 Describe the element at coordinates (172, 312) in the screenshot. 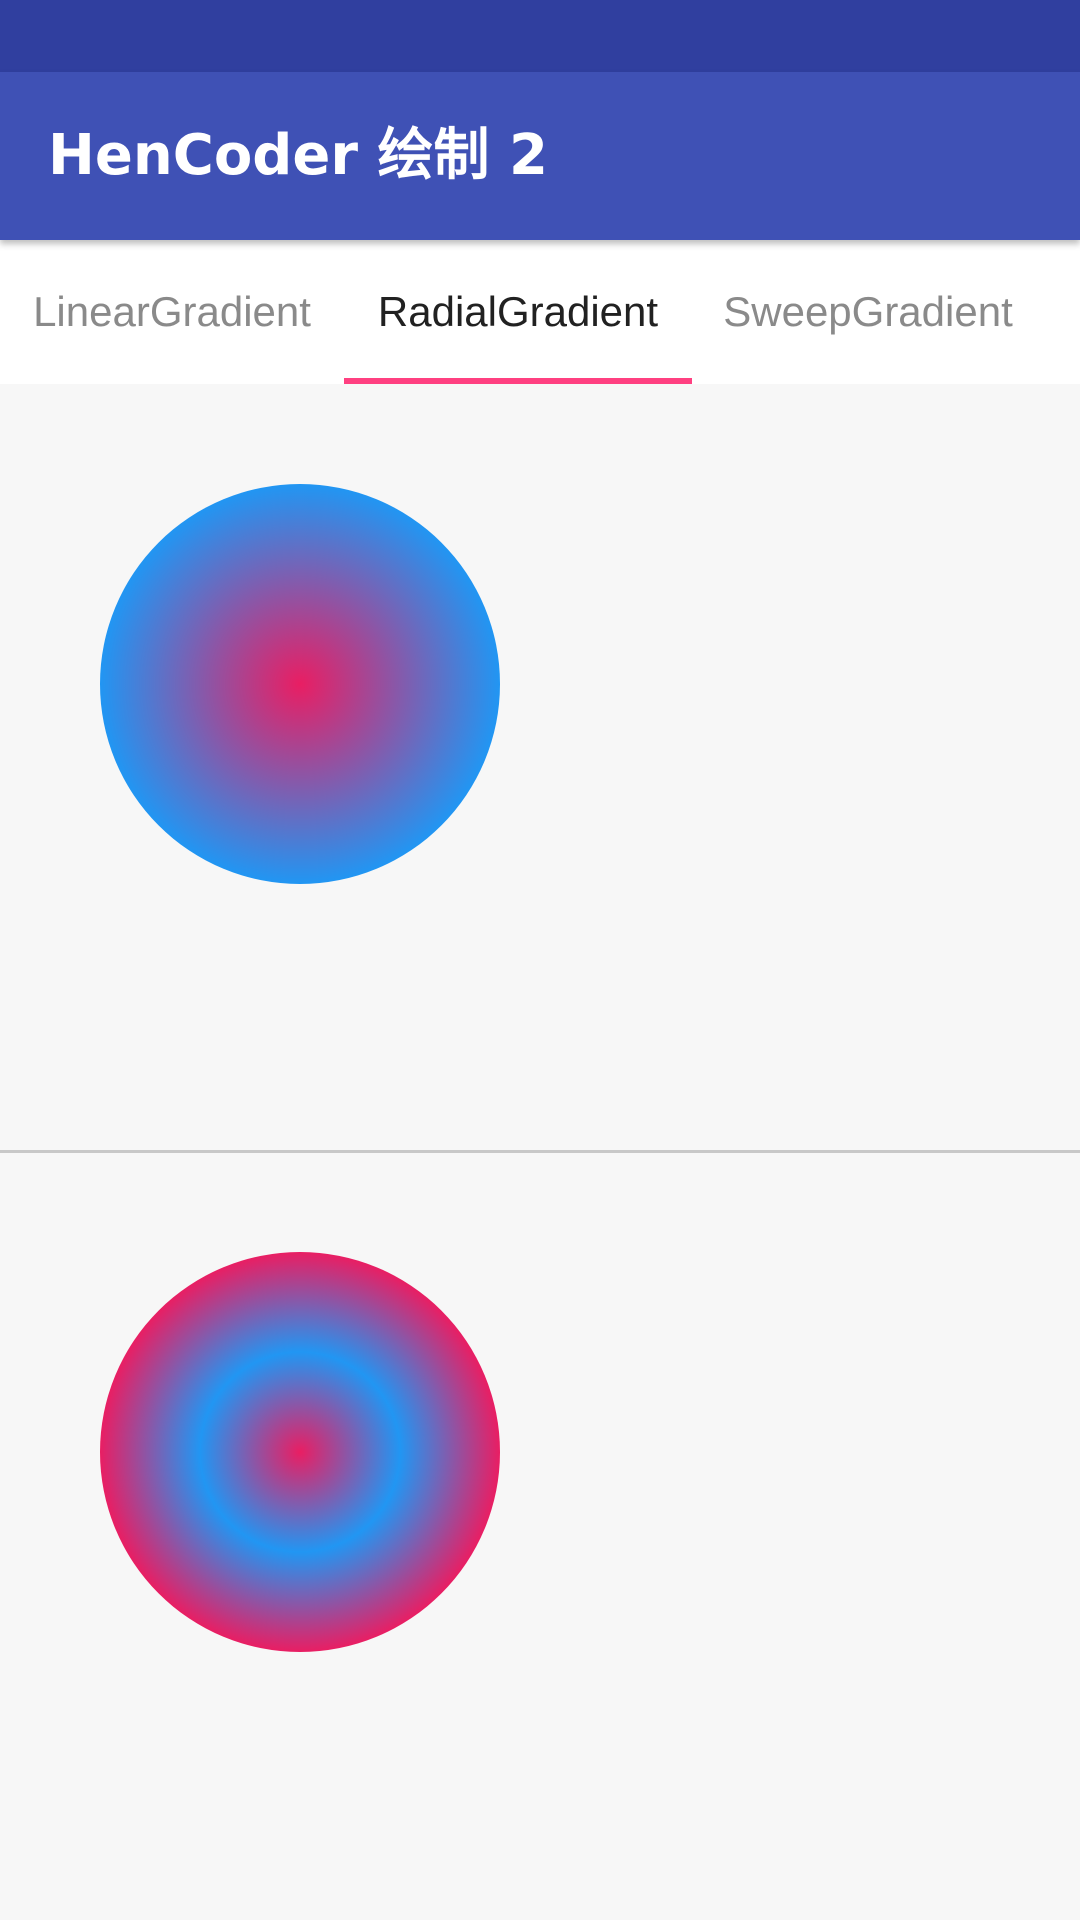

I see `tab-linear-gradient: LinearGradient` at that location.